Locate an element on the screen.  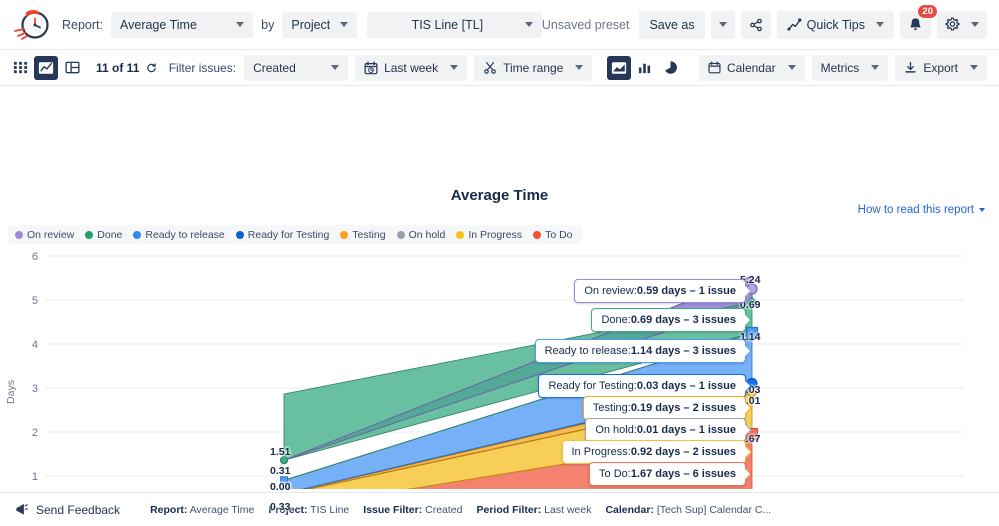
table-view-button is located at coordinates (72, 68).